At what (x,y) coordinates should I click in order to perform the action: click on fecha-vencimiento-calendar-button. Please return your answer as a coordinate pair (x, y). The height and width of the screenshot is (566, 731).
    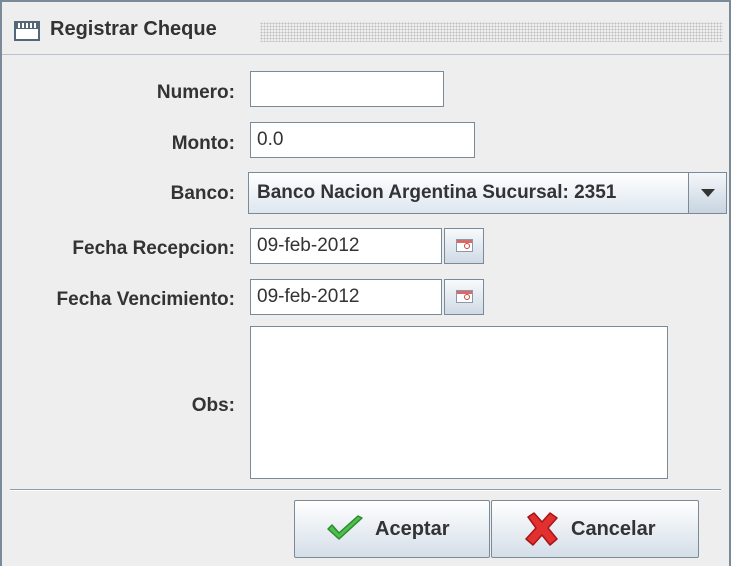
    Looking at the image, I should click on (464, 297).